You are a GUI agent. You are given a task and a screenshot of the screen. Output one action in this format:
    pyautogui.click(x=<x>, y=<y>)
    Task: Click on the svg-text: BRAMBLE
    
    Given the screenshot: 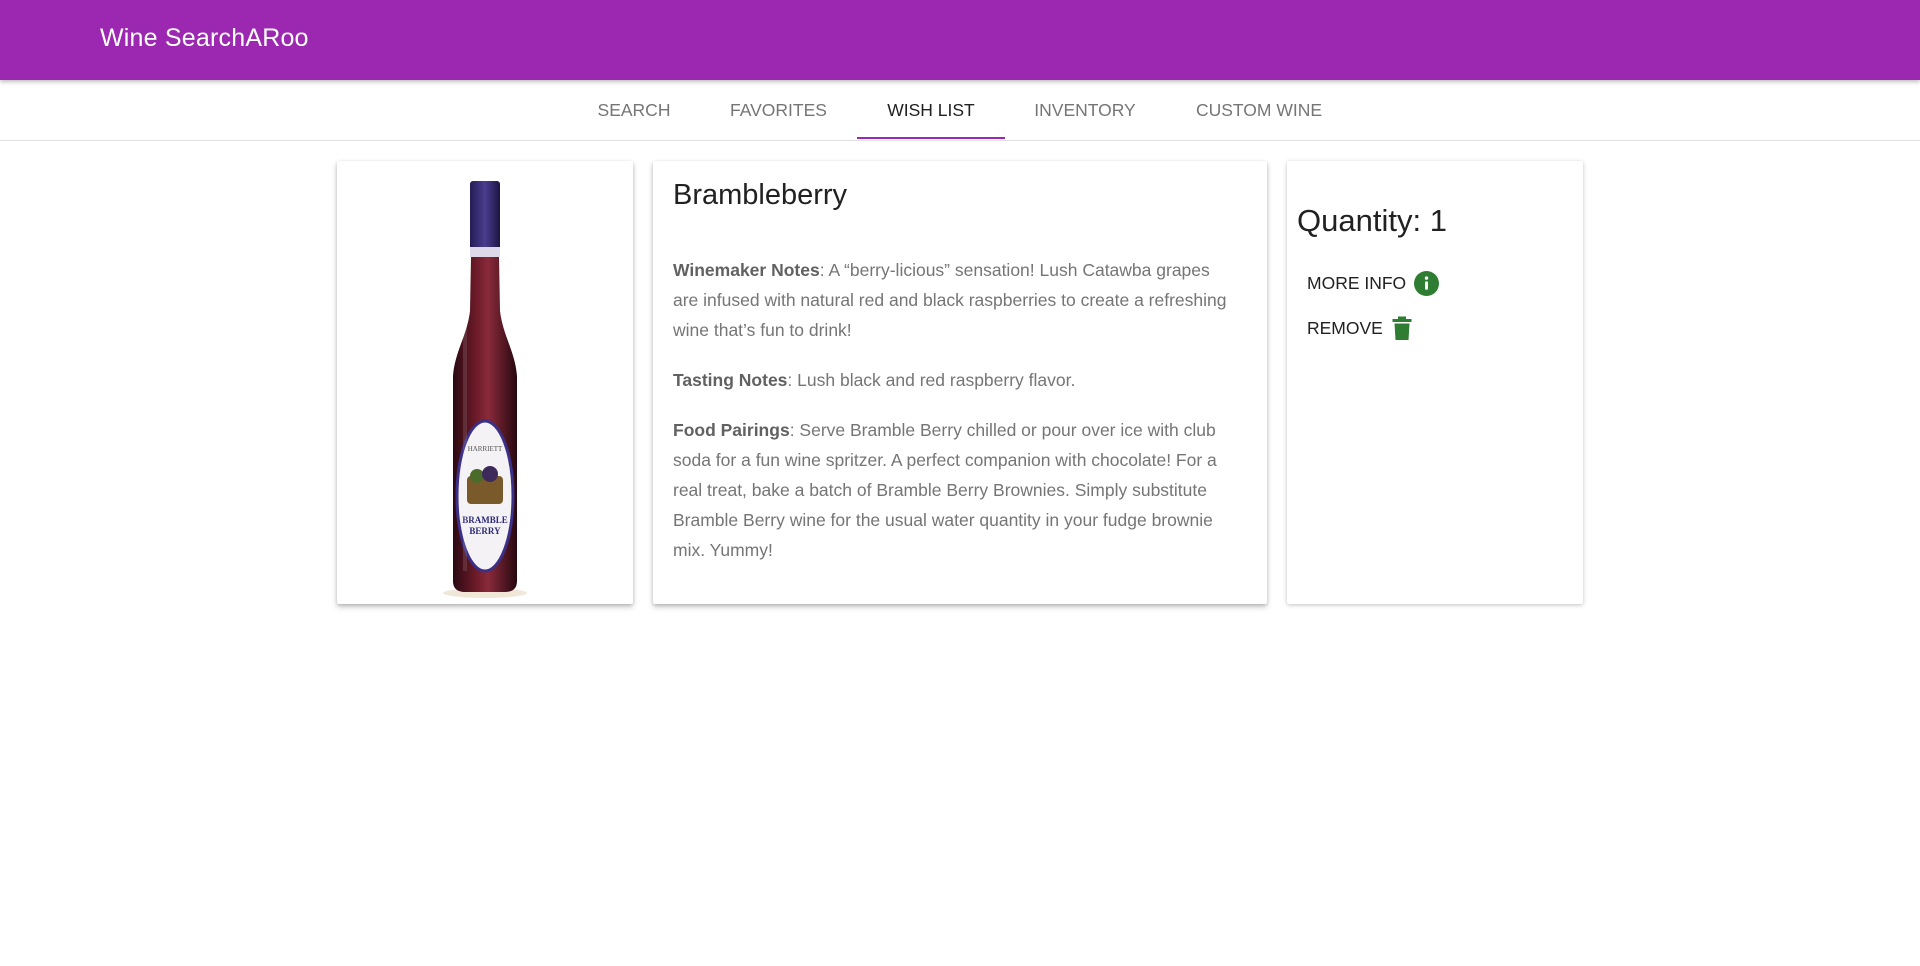 What is the action you would take?
    pyautogui.click(x=485, y=520)
    